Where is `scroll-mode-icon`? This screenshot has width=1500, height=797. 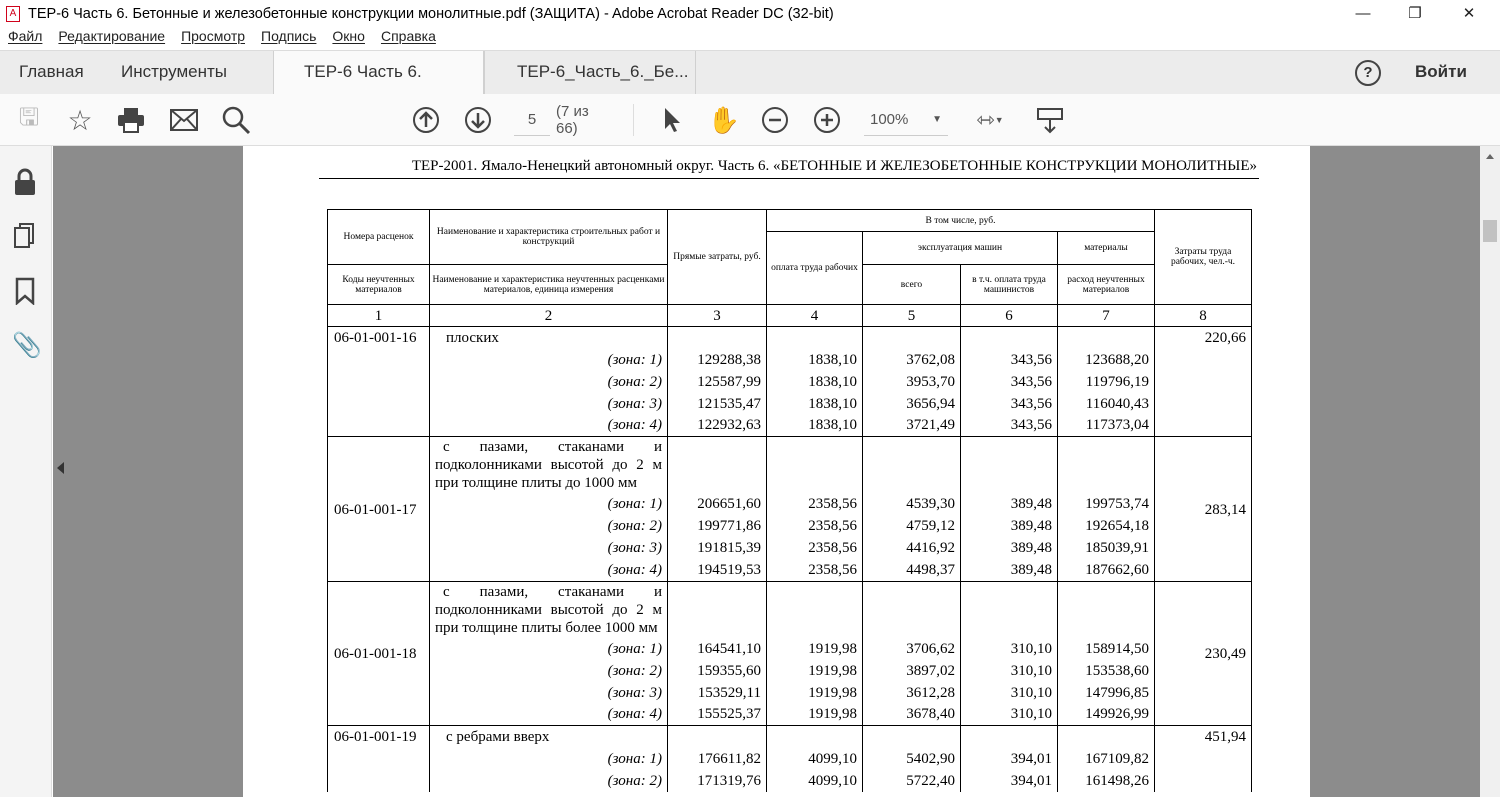 scroll-mode-icon is located at coordinates (1050, 120).